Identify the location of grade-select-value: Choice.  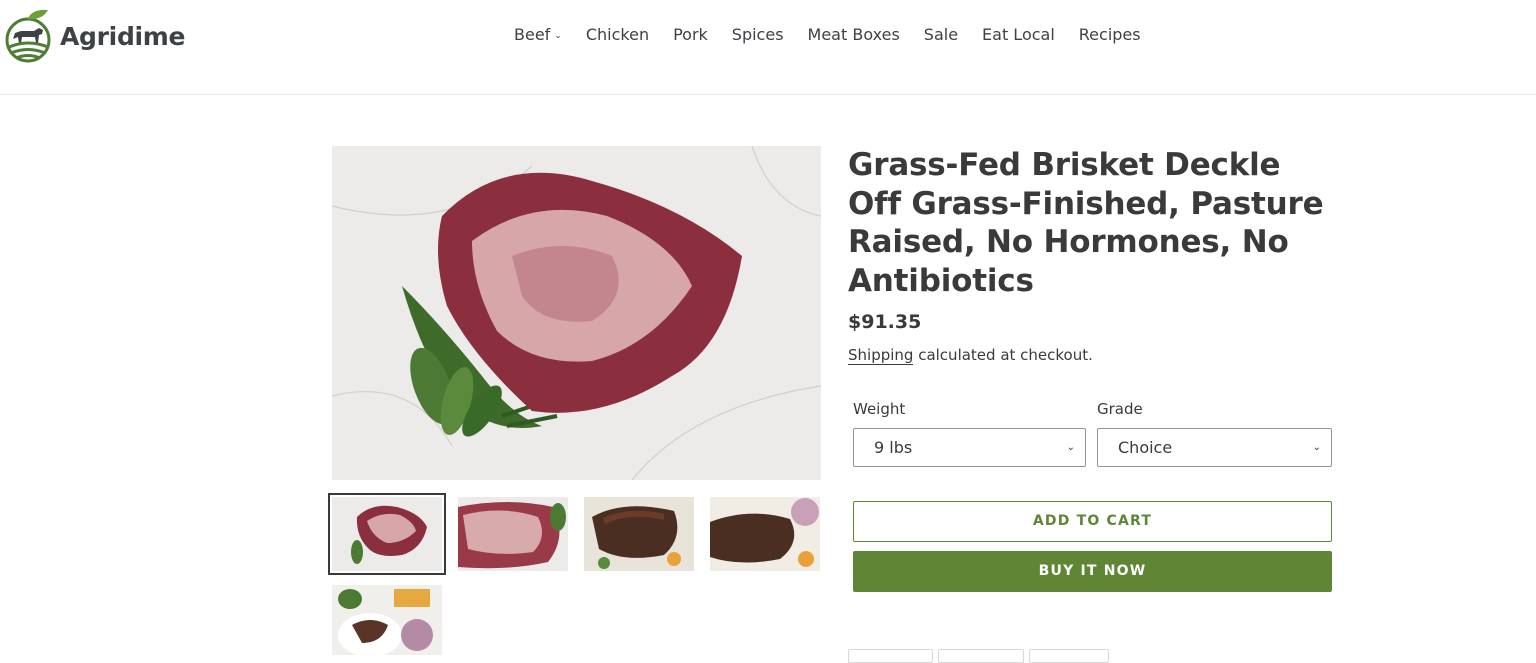
(1145, 447).